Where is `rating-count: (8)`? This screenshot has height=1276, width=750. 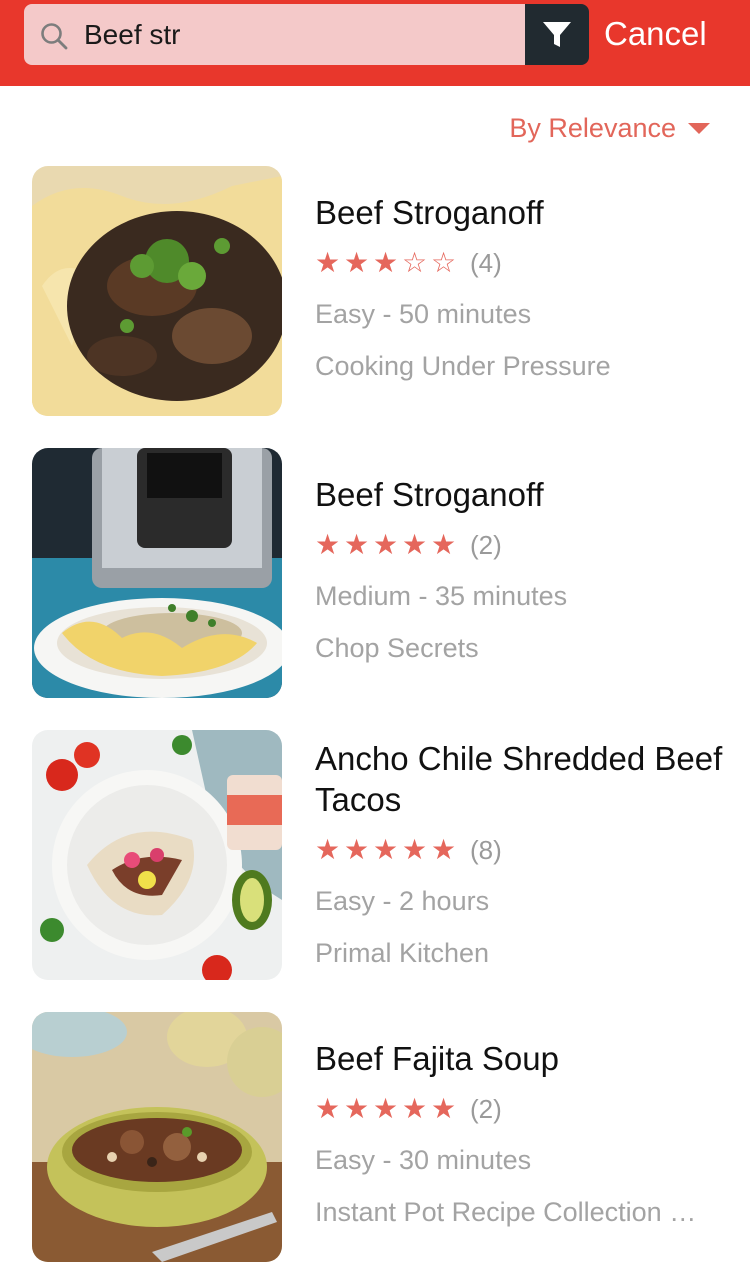 rating-count: (8) is located at coordinates (486, 849).